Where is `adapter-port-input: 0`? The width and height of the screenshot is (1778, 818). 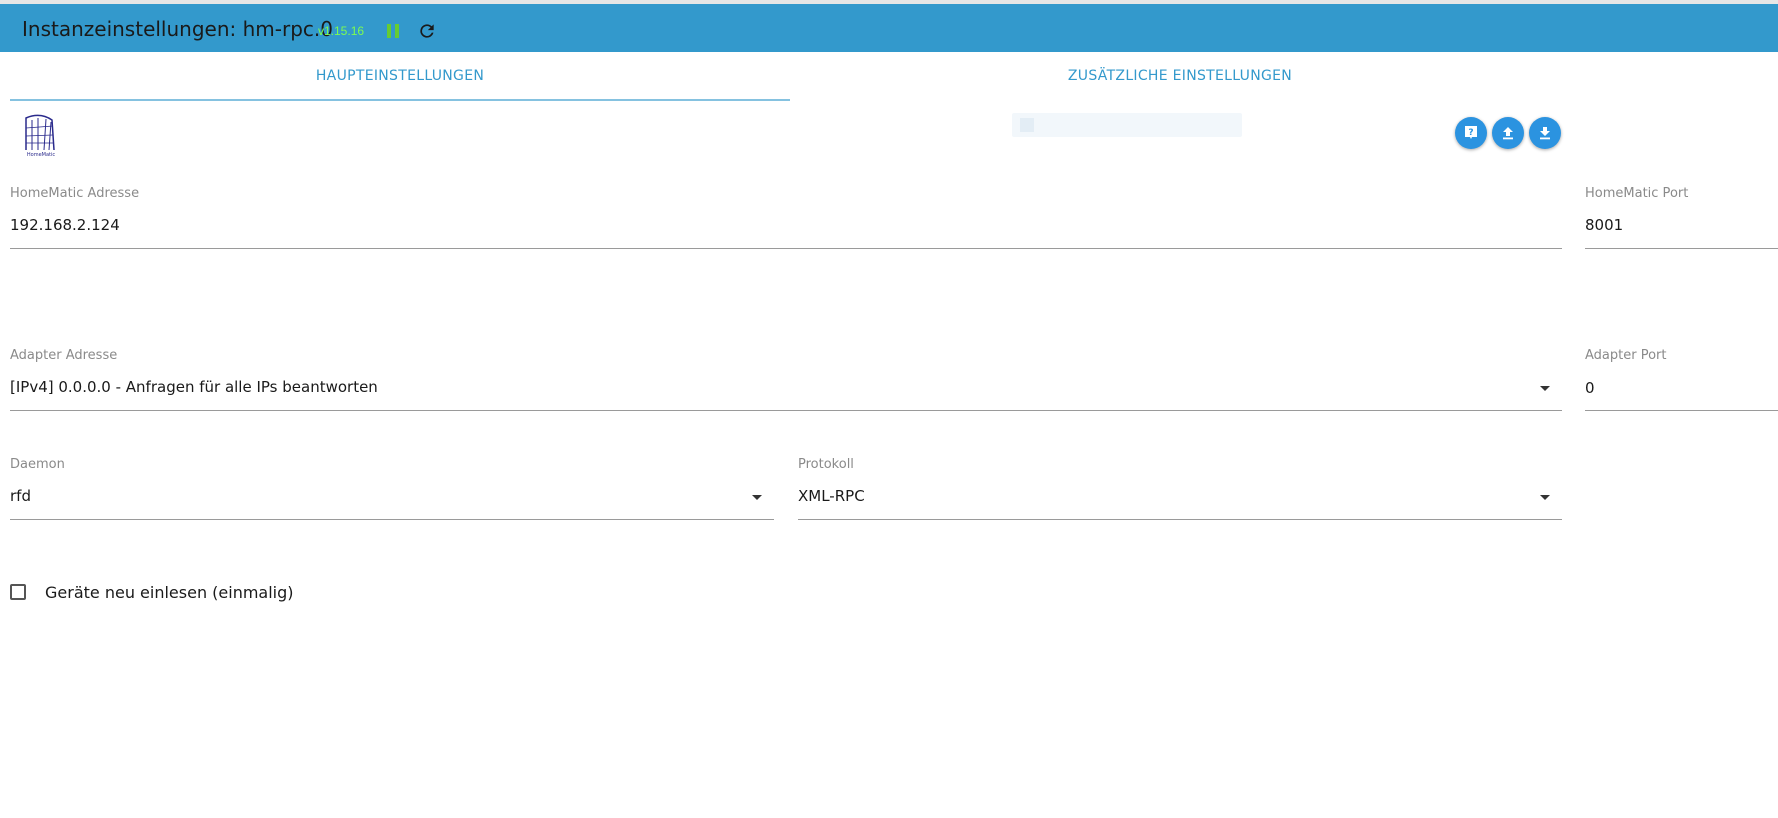
adapter-port-input: 0 is located at coordinates (1590, 388).